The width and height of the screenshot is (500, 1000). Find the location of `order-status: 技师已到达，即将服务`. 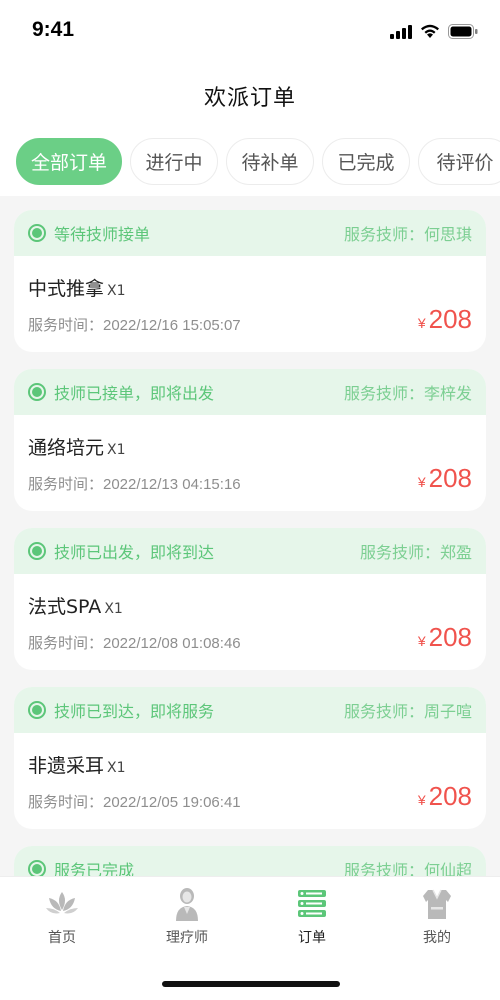

order-status: 技师已到达，即将服务 is located at coordinates (134, 711).